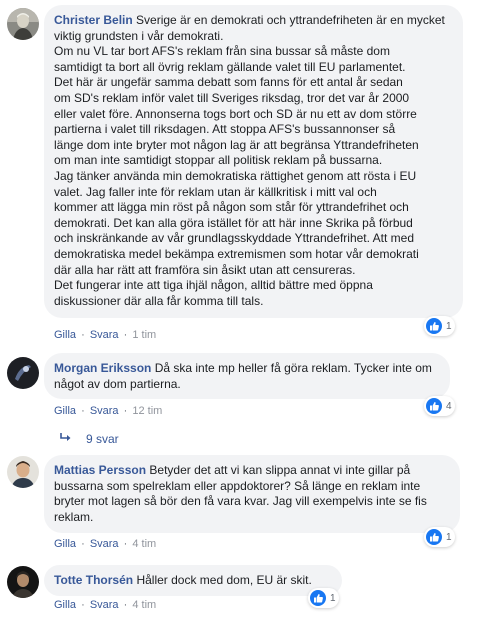 The width and height of the screenshot is (477, 619). I want to click on comment-author: Mattias Persson, so click(100, 470).